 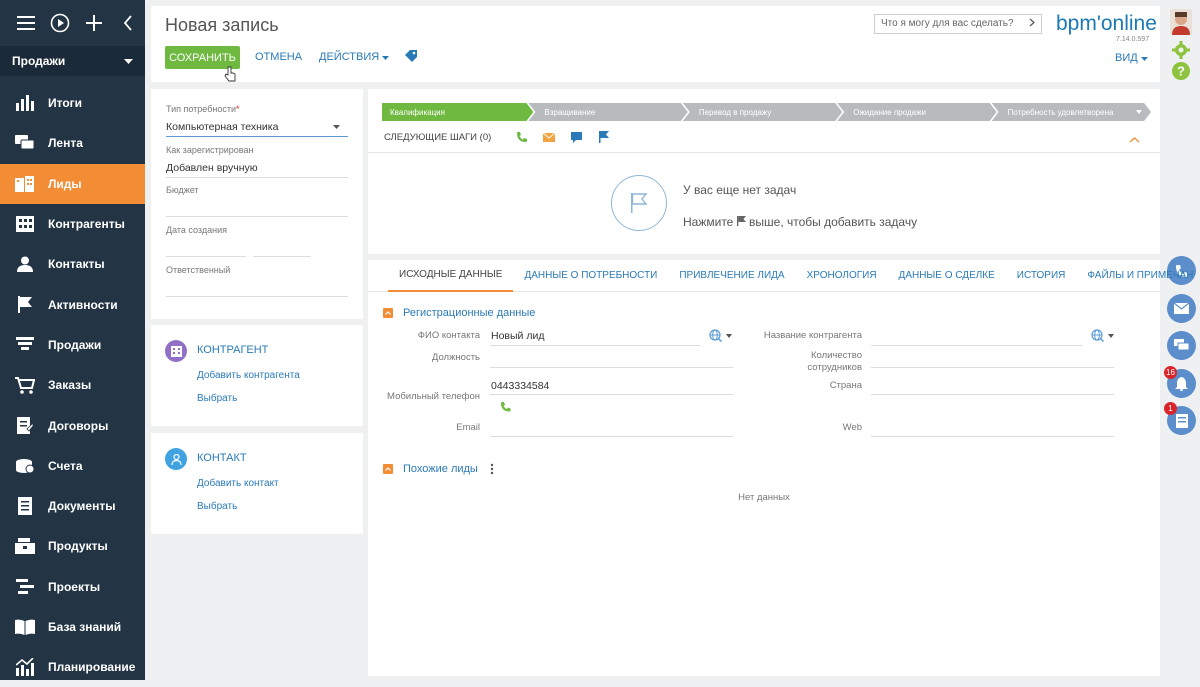 I want to click on stage-nurturing: Взращивание, so click(x=607, y=112).